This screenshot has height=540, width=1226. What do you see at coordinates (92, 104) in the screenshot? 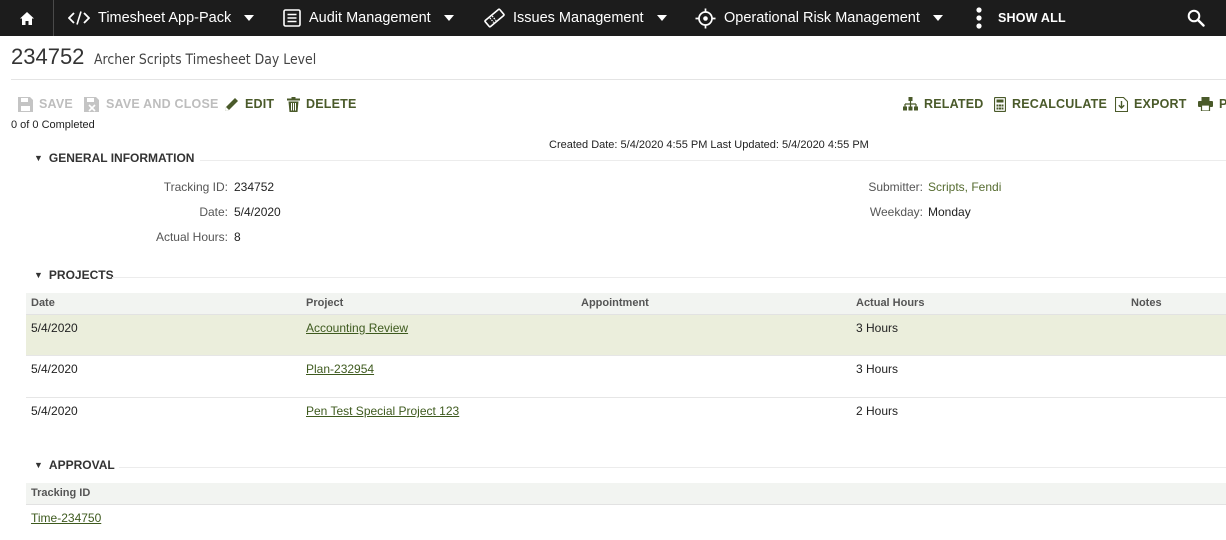
I see `floppy-disk-close-icon` at bounding box center [92, 104].